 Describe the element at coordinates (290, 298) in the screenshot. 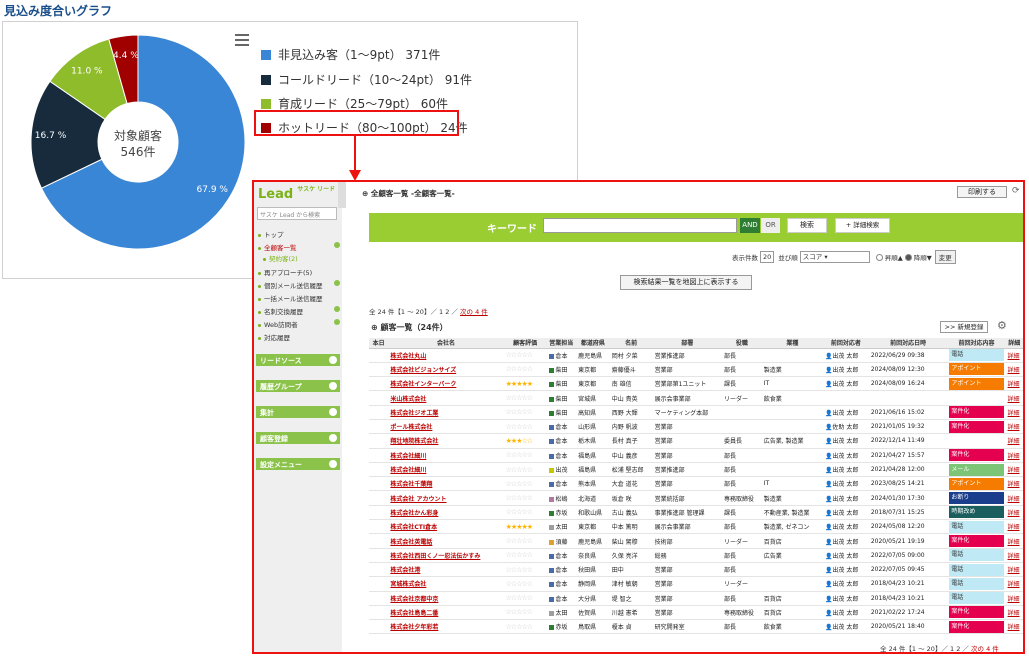

I see `sidebar-item: 一括メール送信履歴` at that location.